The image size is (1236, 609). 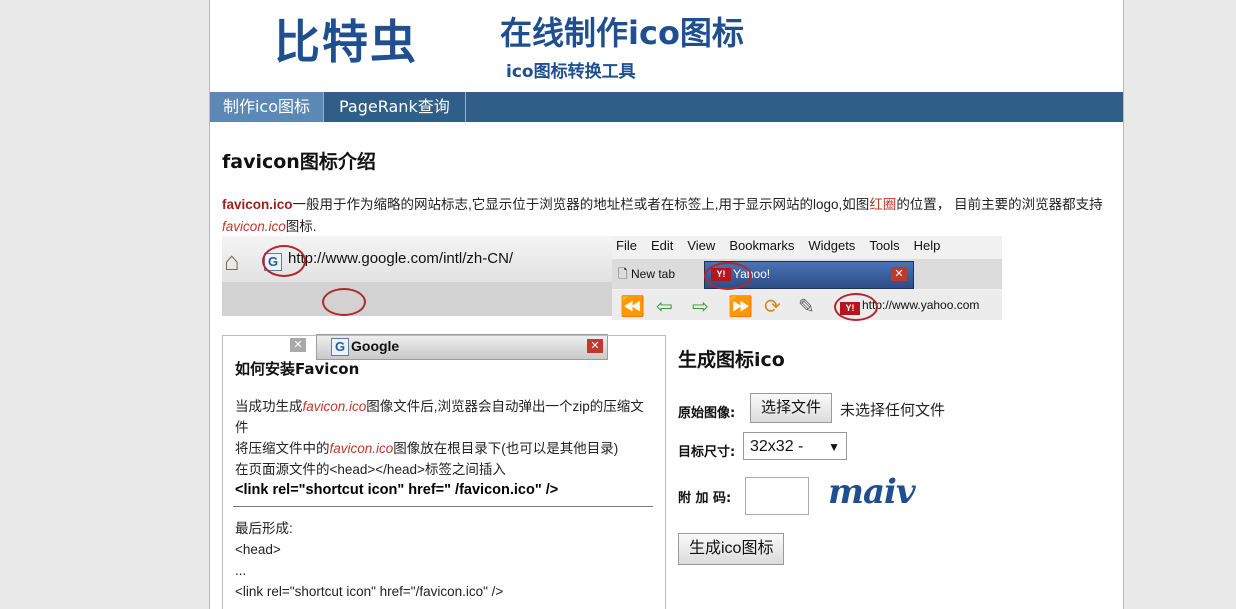 What do you see at coordinates (254, 226) in the screenshot?
I see `favicon-term-italic: favicon.ico` at bounding box center [254, 226].